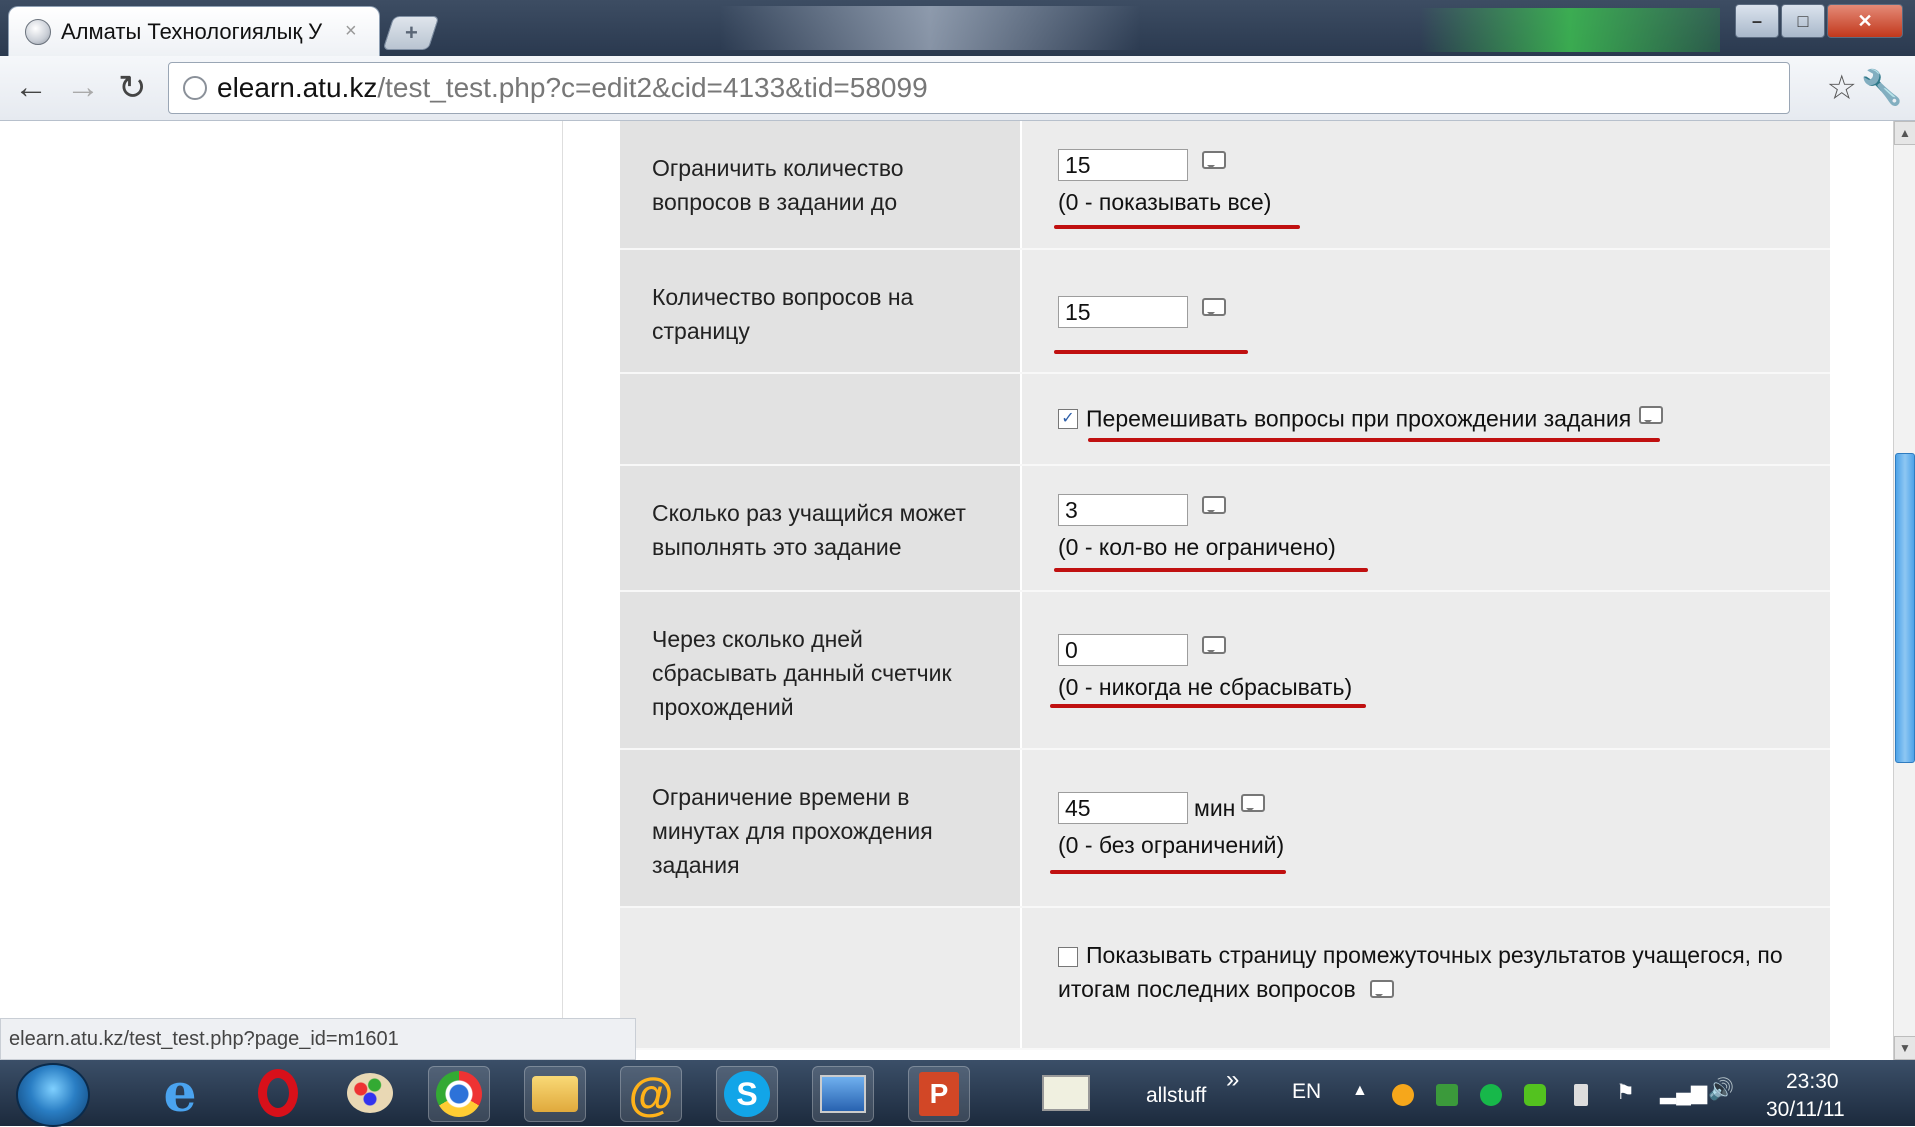  Describe the element at coordinates (351, 31) in the screenshot. I see `tab-close-icon: ×` at that location.